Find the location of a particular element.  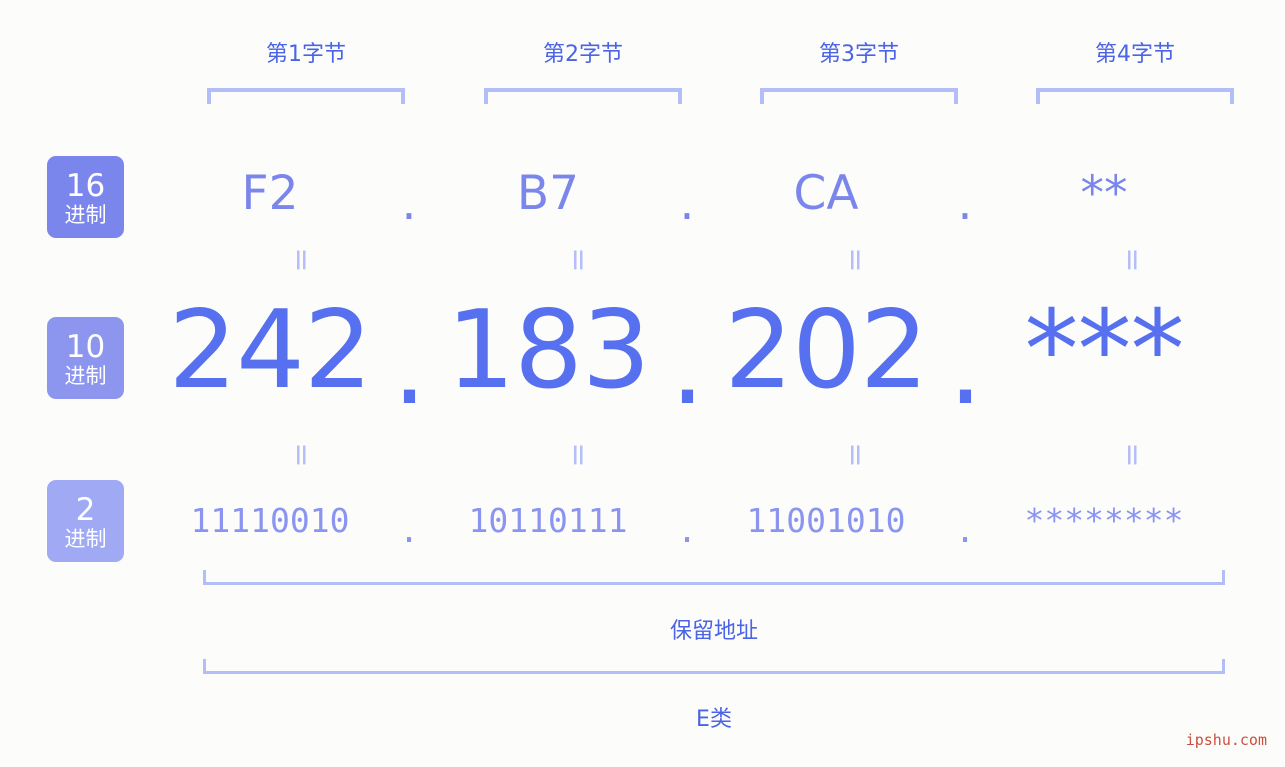

byte-header-4: 第4字节 is located at coordinates (1135, 54).